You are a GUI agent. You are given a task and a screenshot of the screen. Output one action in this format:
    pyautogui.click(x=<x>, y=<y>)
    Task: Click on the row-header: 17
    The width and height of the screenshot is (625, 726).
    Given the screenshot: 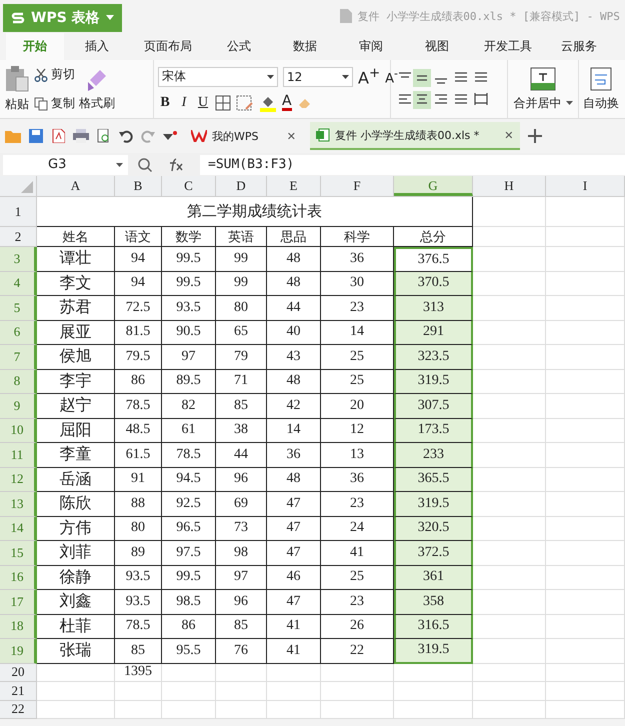 What is the action you would take?
    pyautogui.click(x=18, y=602)
    